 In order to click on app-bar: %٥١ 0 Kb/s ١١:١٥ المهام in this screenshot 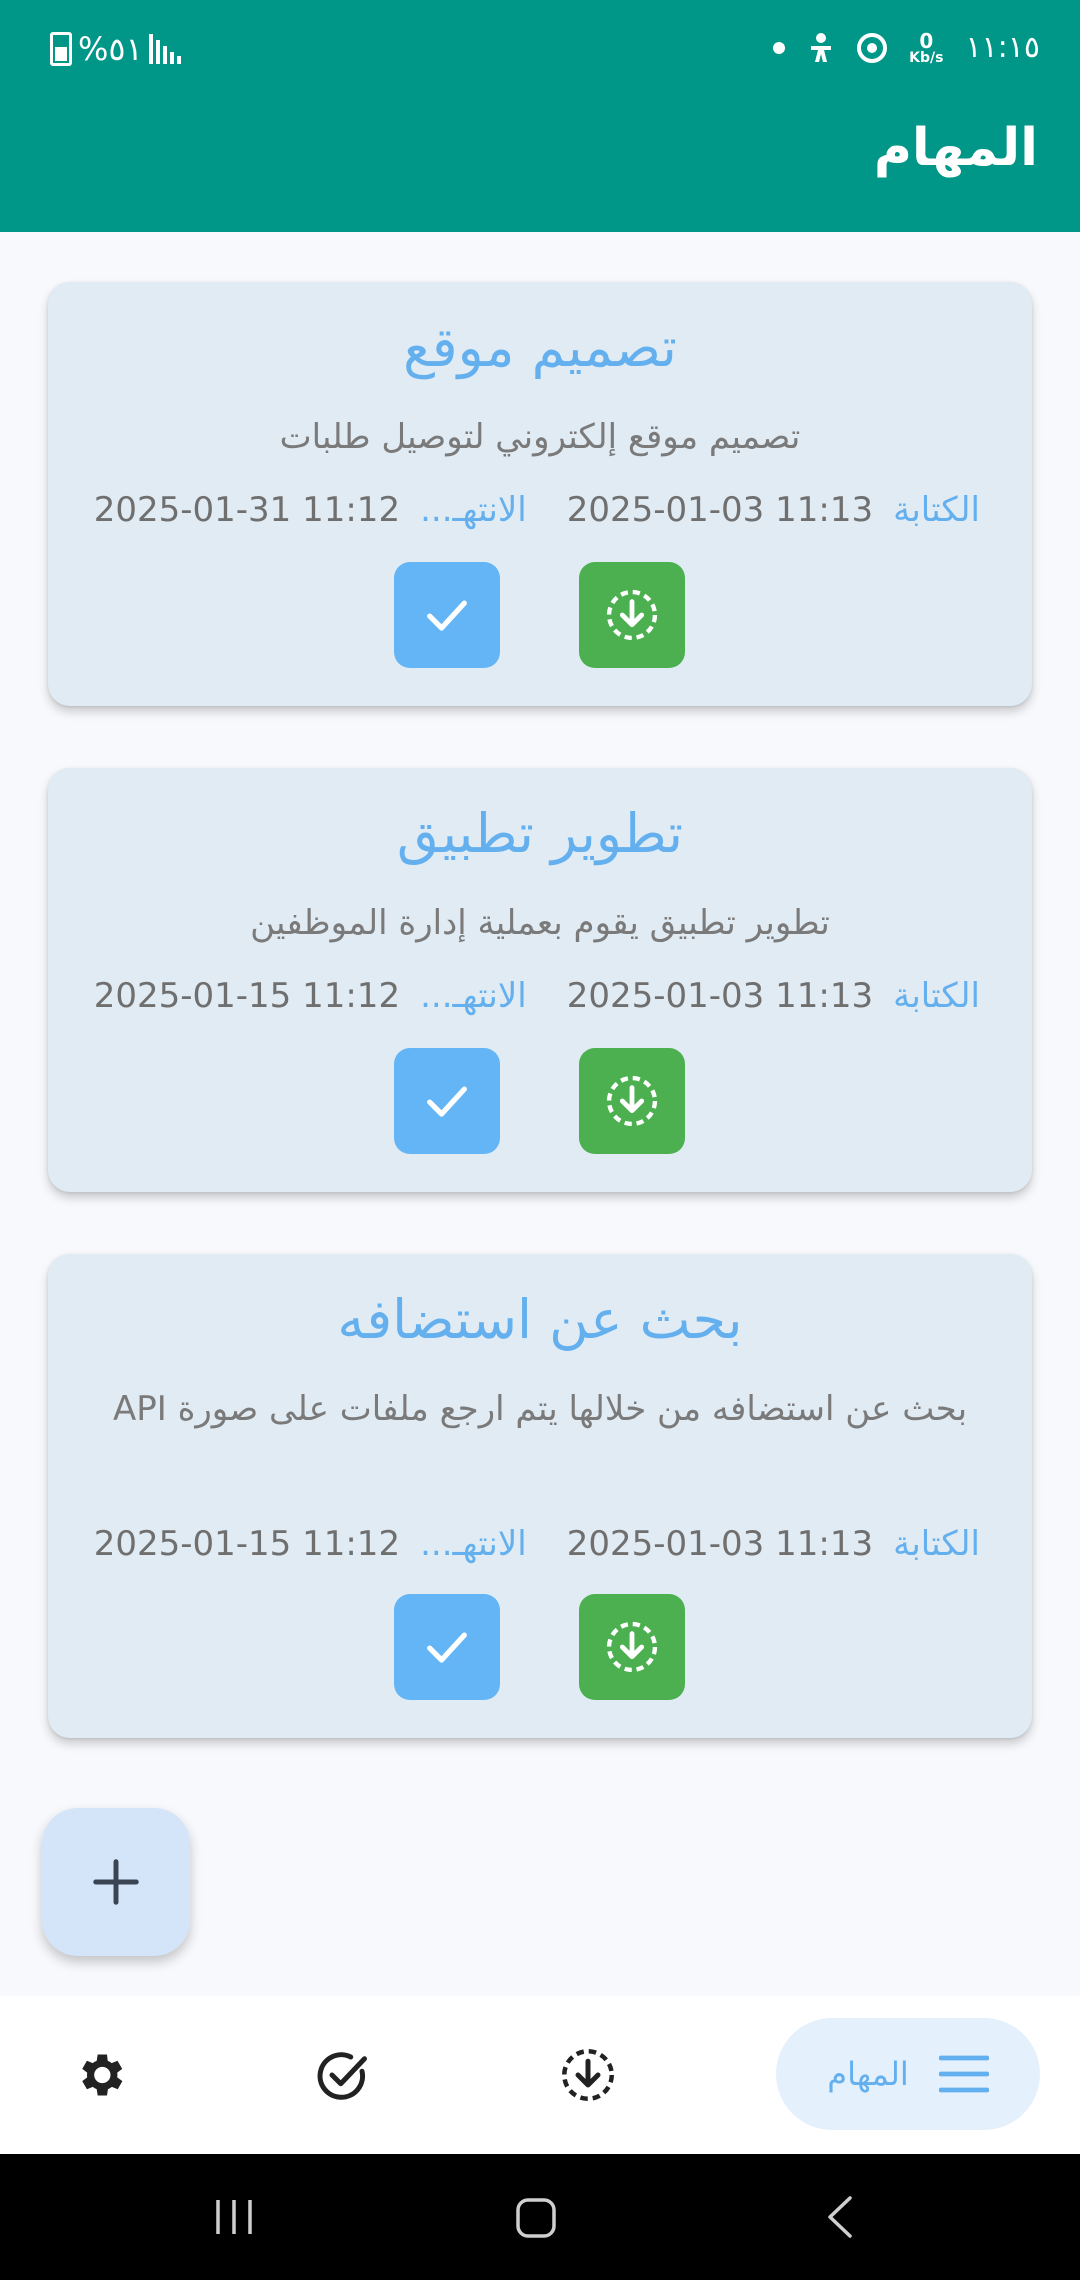, I will do `click(540, 116)`.